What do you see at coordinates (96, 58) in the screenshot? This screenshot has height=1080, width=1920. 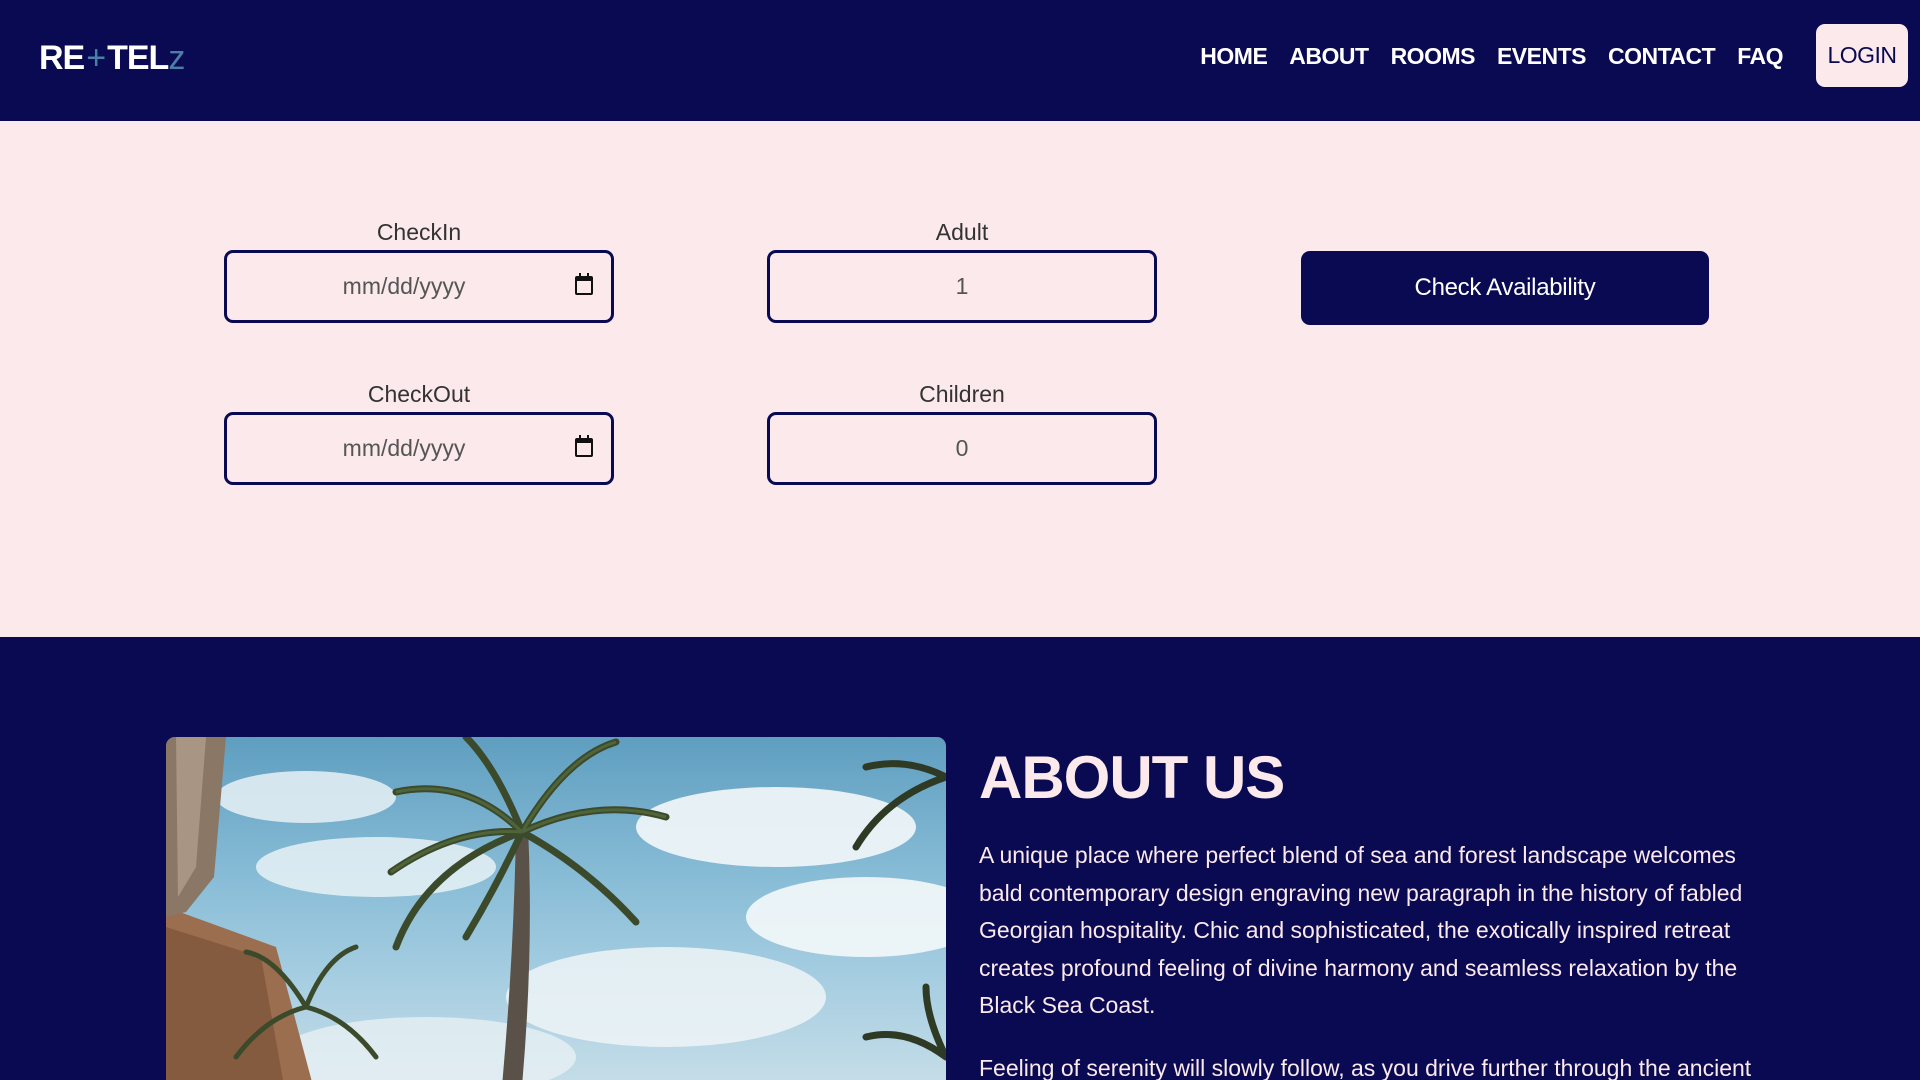 I see `logo-plus: +` at bounding box center [96, 58].